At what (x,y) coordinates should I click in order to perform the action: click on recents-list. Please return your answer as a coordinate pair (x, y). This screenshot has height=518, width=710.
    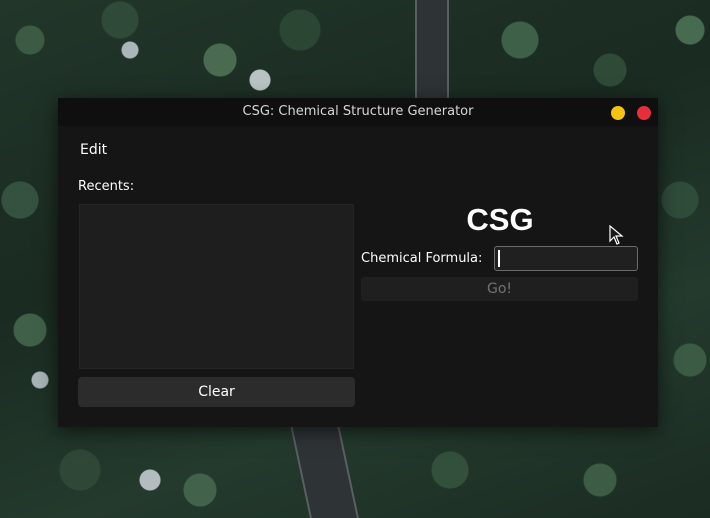
    Looking at the image, I should click on (216, 286).